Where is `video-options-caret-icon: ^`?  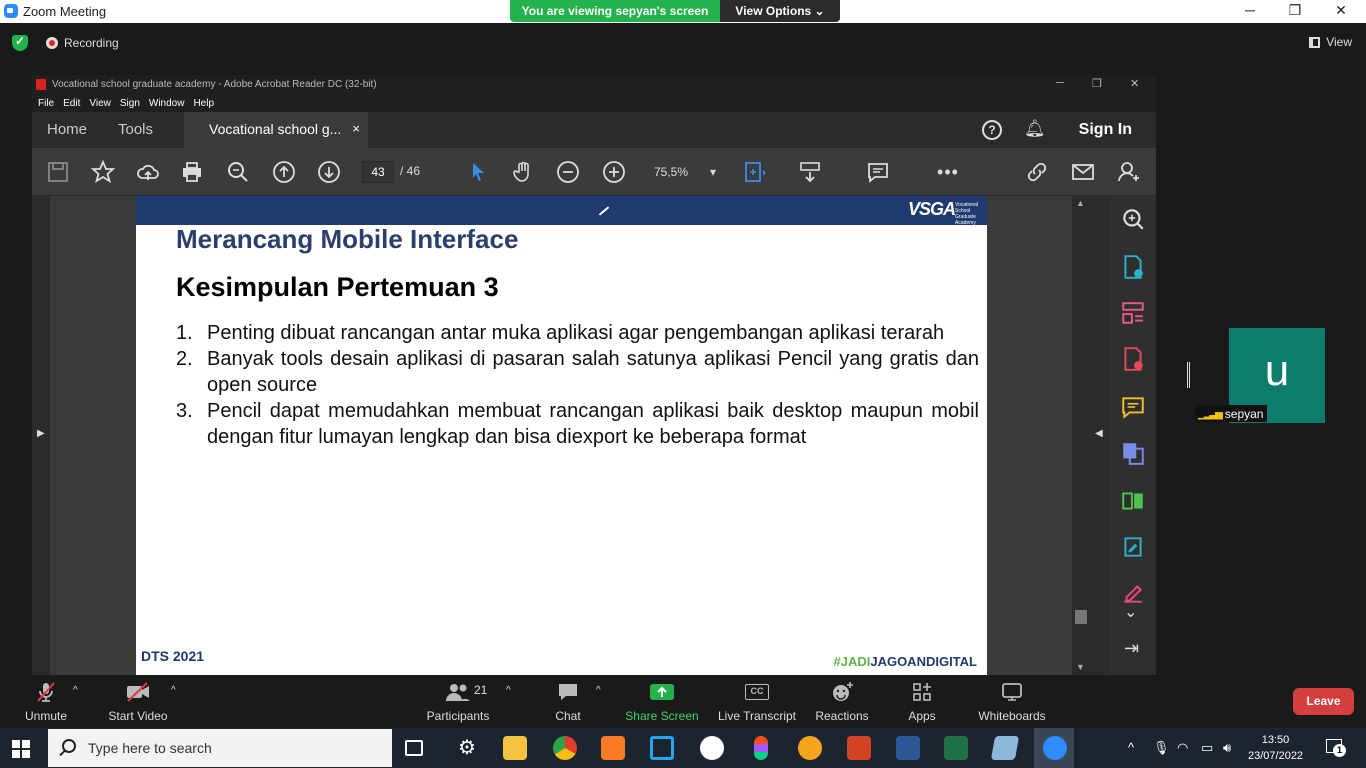 video-options-caret-icon: ^ is located at coordinates (173, 690).